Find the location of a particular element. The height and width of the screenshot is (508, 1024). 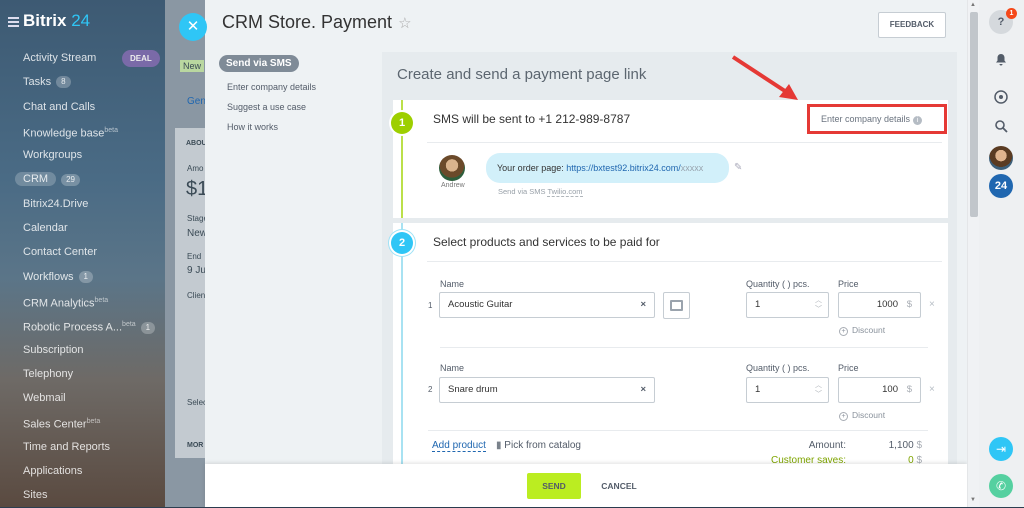

image-icon is located at coordinates (676, 305).